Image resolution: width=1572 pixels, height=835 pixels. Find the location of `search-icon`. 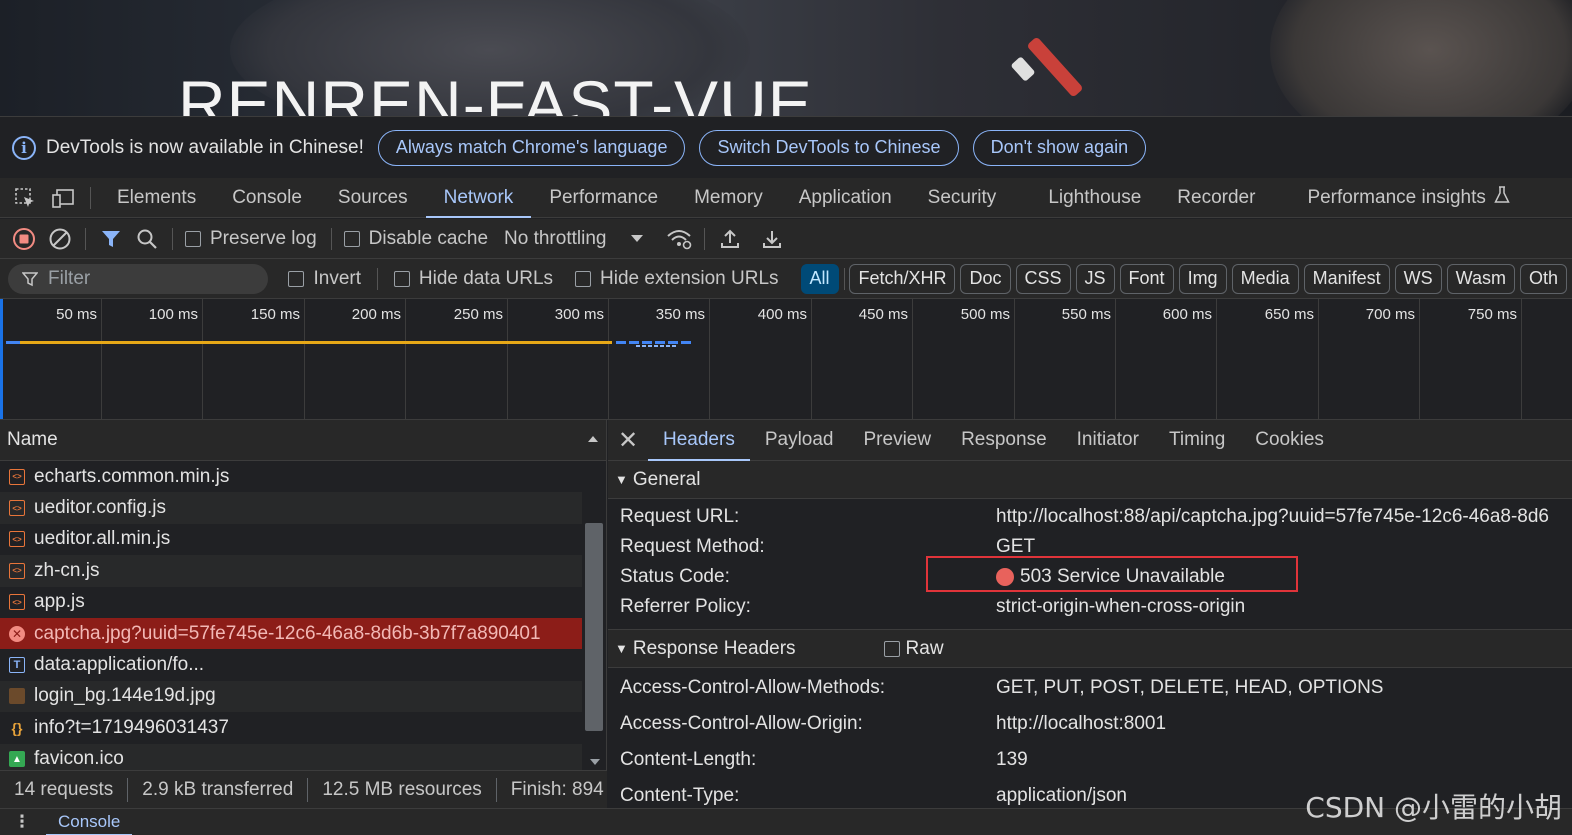

search-icon is located at coordinates (147, 239).